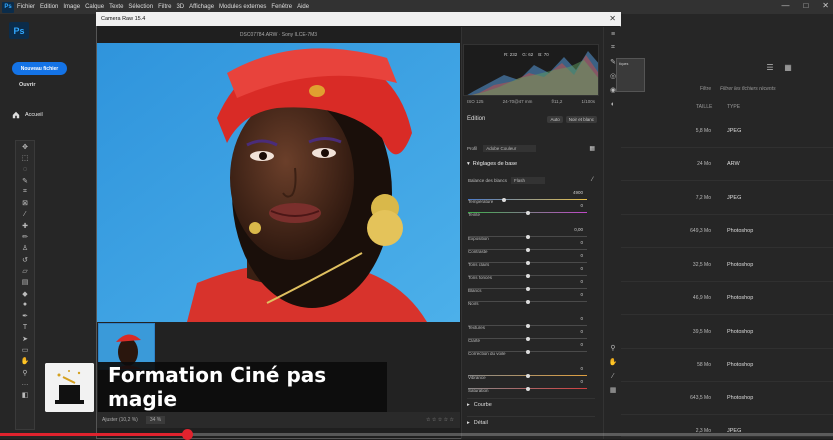 Image resolution: width=833 pixels, height=440 pixels. Describe the element at coordinates (555, 119) in the screenshot. I see `auto-button: Auto` at that location.